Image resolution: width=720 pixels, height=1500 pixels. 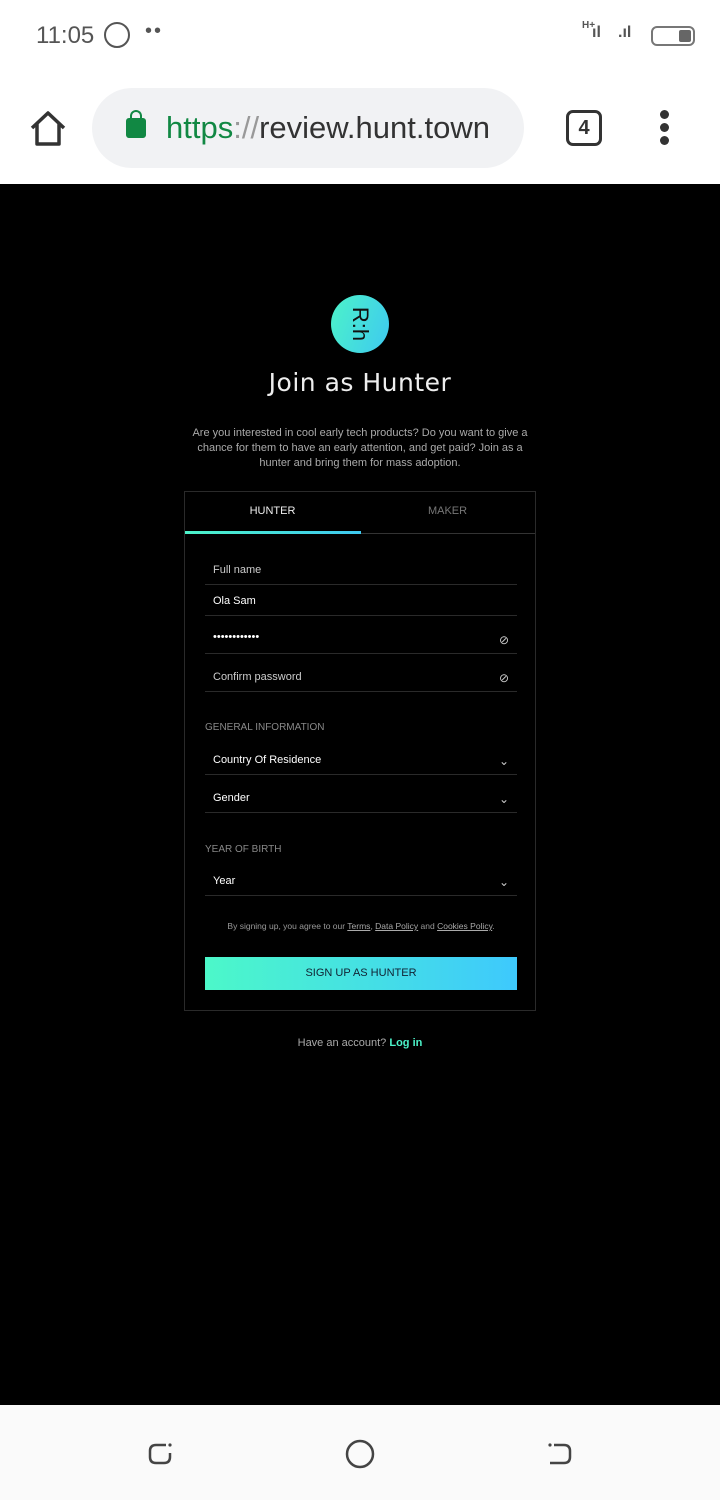 What do you see at coordinates (265, 727) in the screenshot?
I see `general-info-heading: GENERAL INFORMATION` at bounding box center [265, 727].